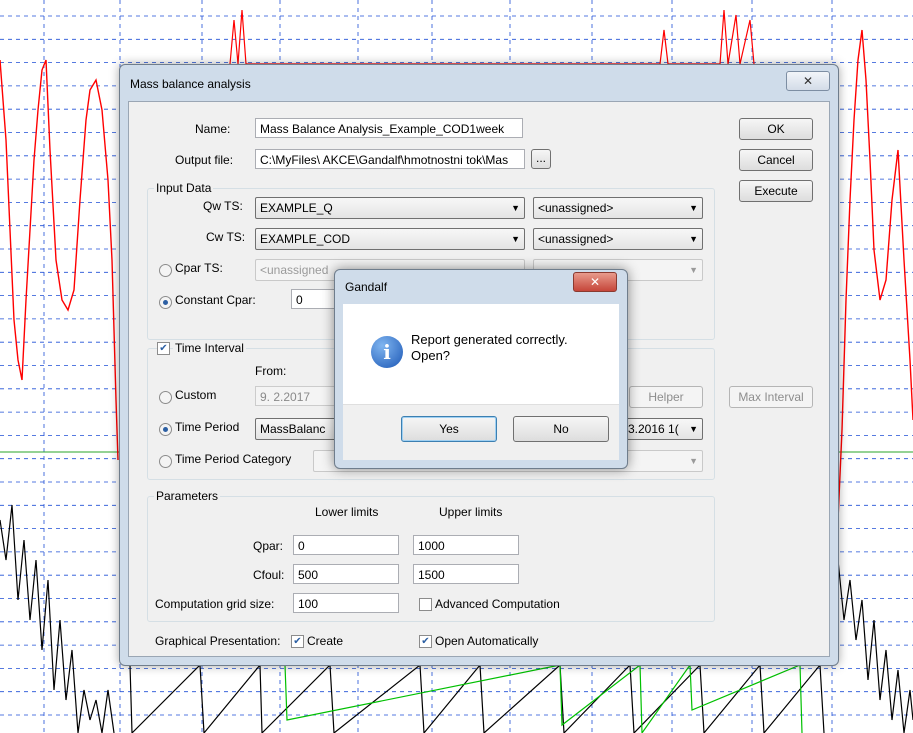 The width and height of the screenshot is (913, 733). I want to click on black-series-right, so click(875, 646).